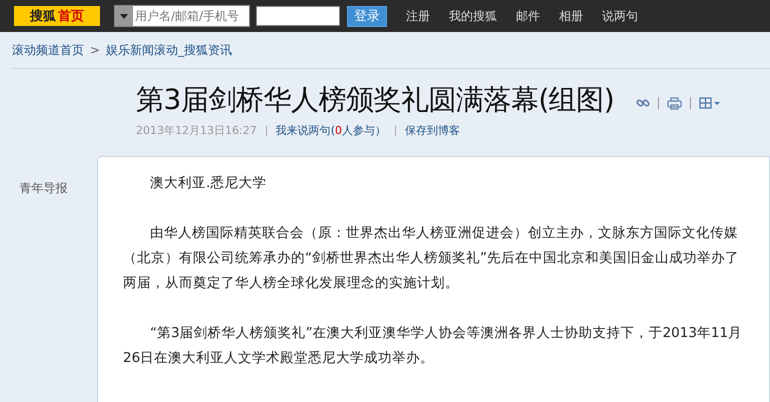 The width and height of the screenshot is (770, 402). I want to click on print-icon, so click(674, 103).